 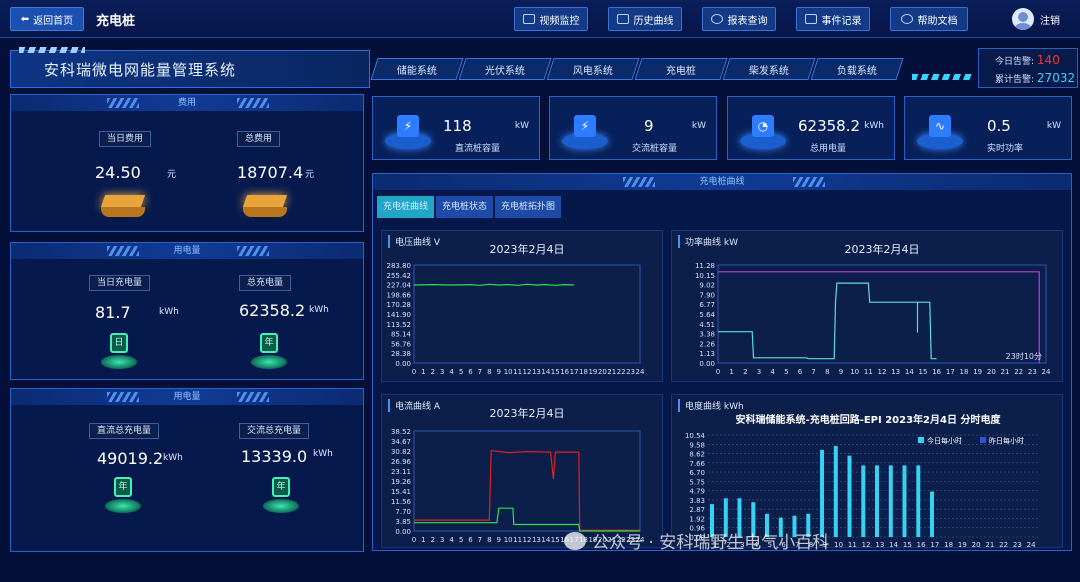 What do you see at coordinates (593, 69) in the screenshot?
I see `tab-wind: 风电系统` at bounding box center [593, 69].